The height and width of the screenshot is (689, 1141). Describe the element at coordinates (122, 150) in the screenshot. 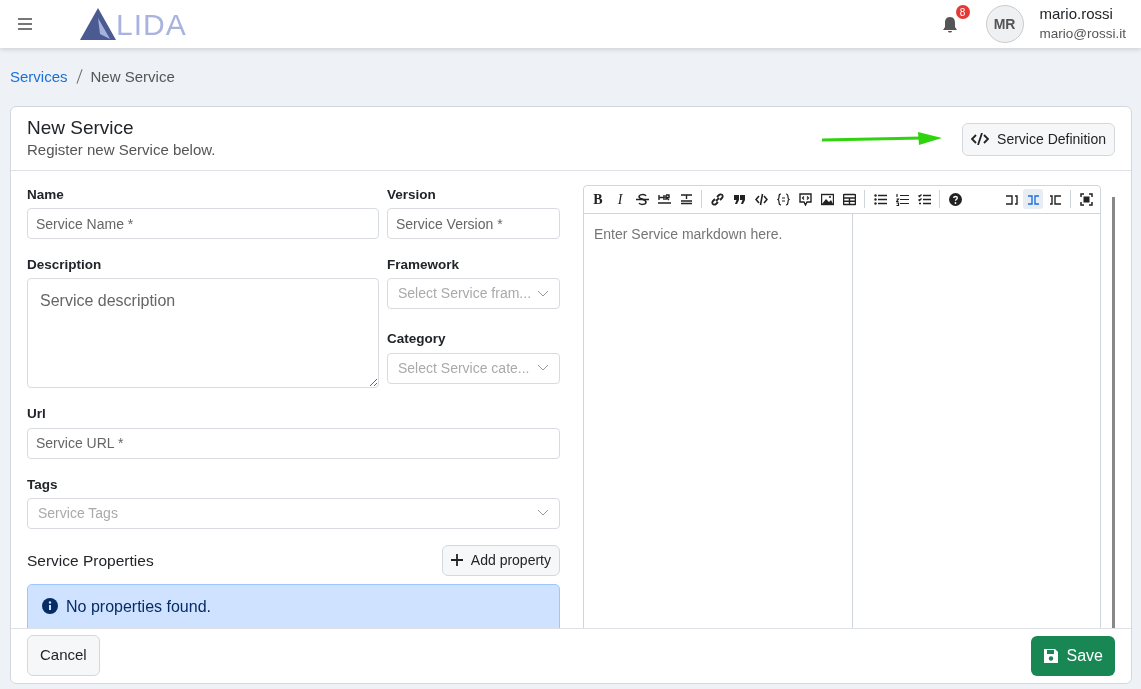

I see `card-subtitle: Register new Service below.` at that location.